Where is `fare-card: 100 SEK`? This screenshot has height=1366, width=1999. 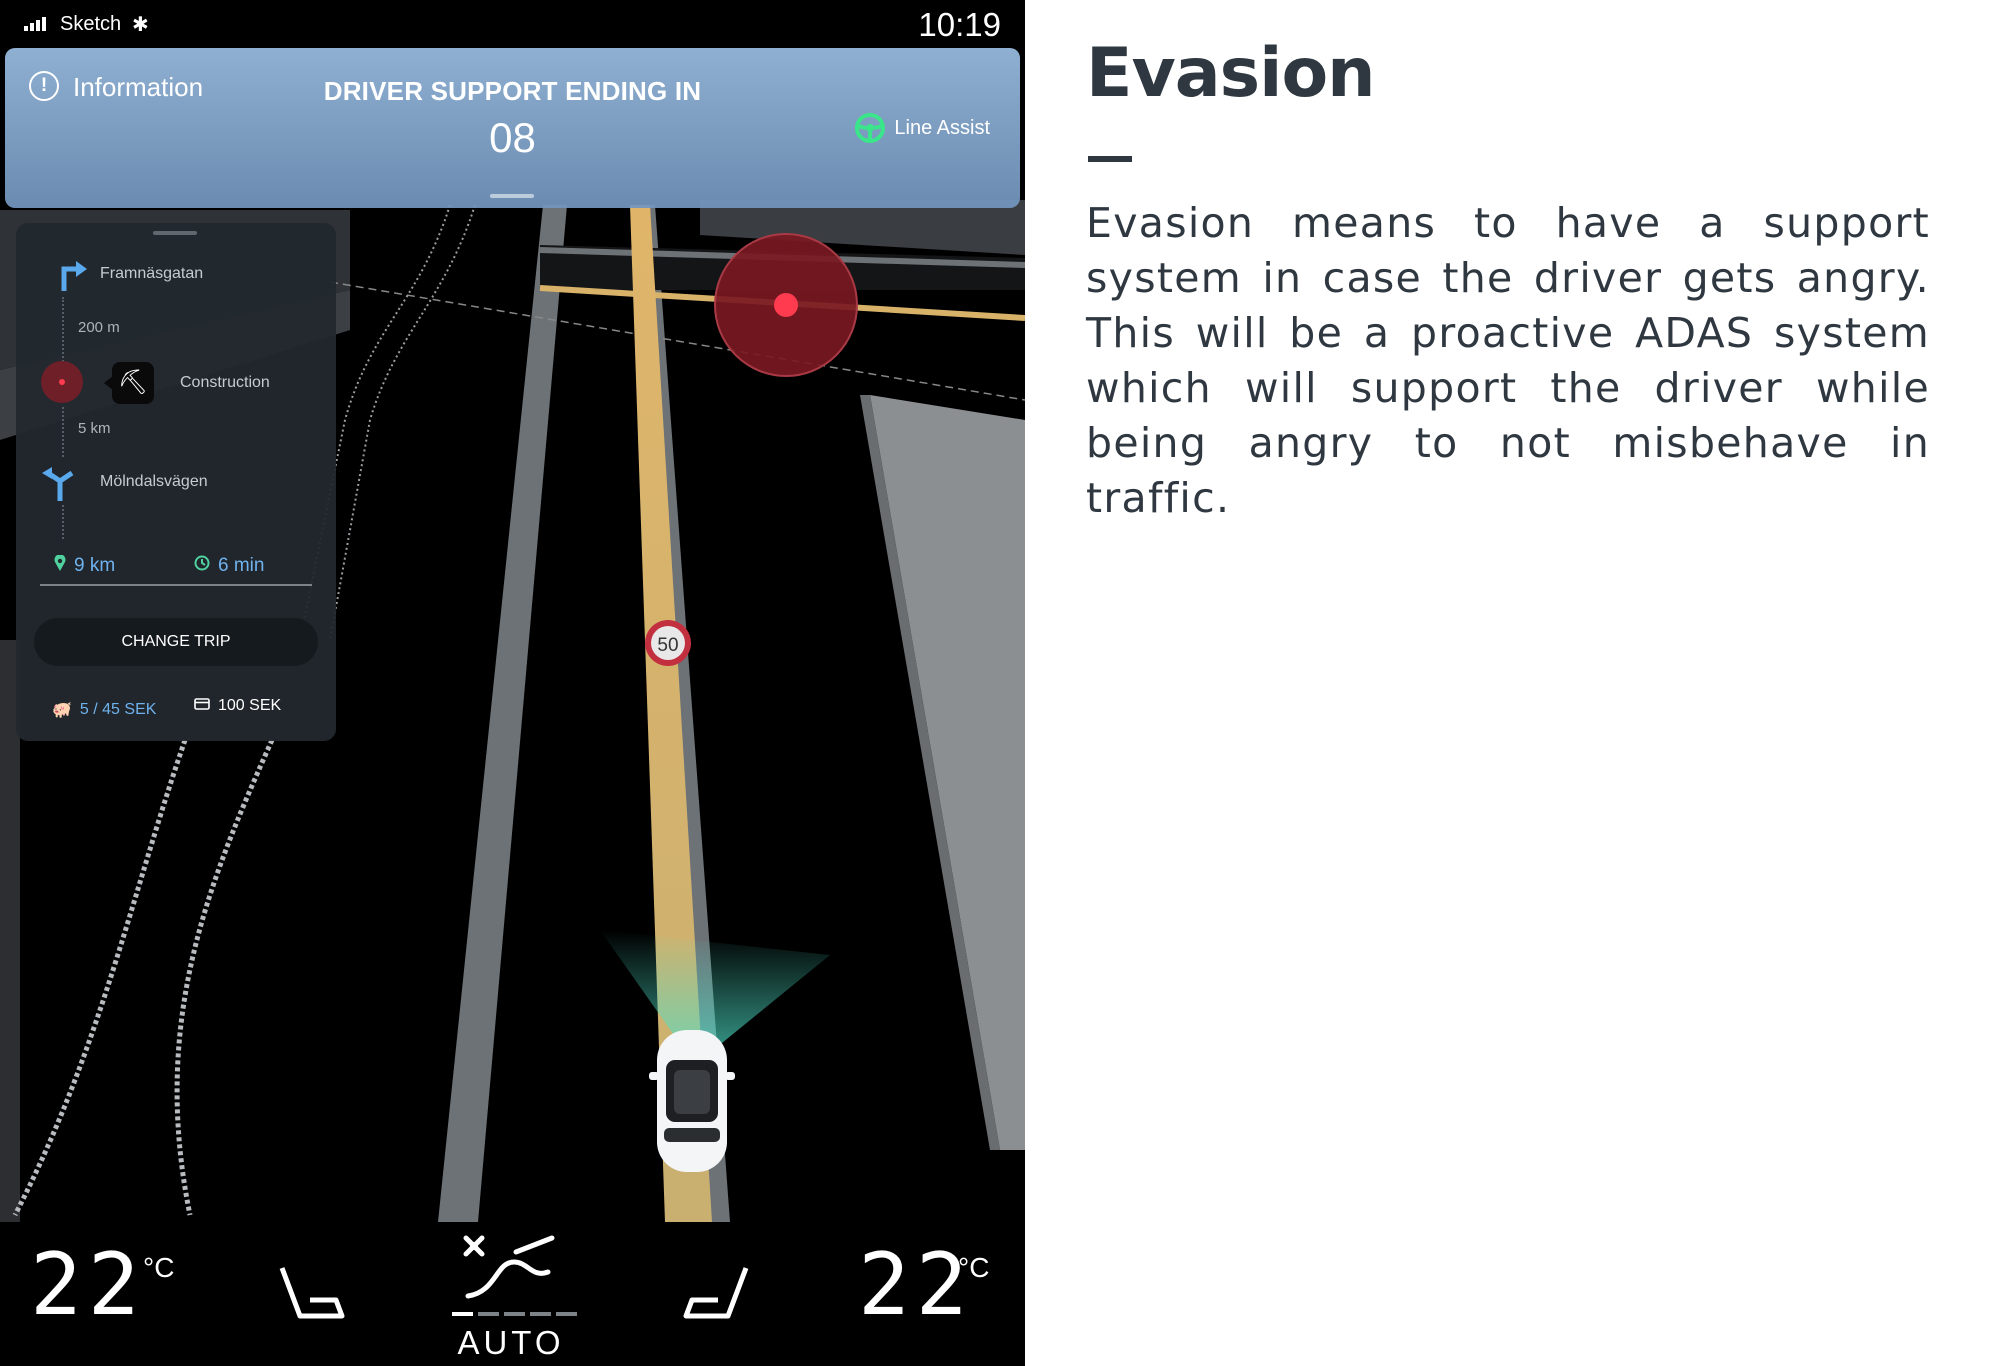
fare-card: 100 SEK is located at coordinates (237, 706).